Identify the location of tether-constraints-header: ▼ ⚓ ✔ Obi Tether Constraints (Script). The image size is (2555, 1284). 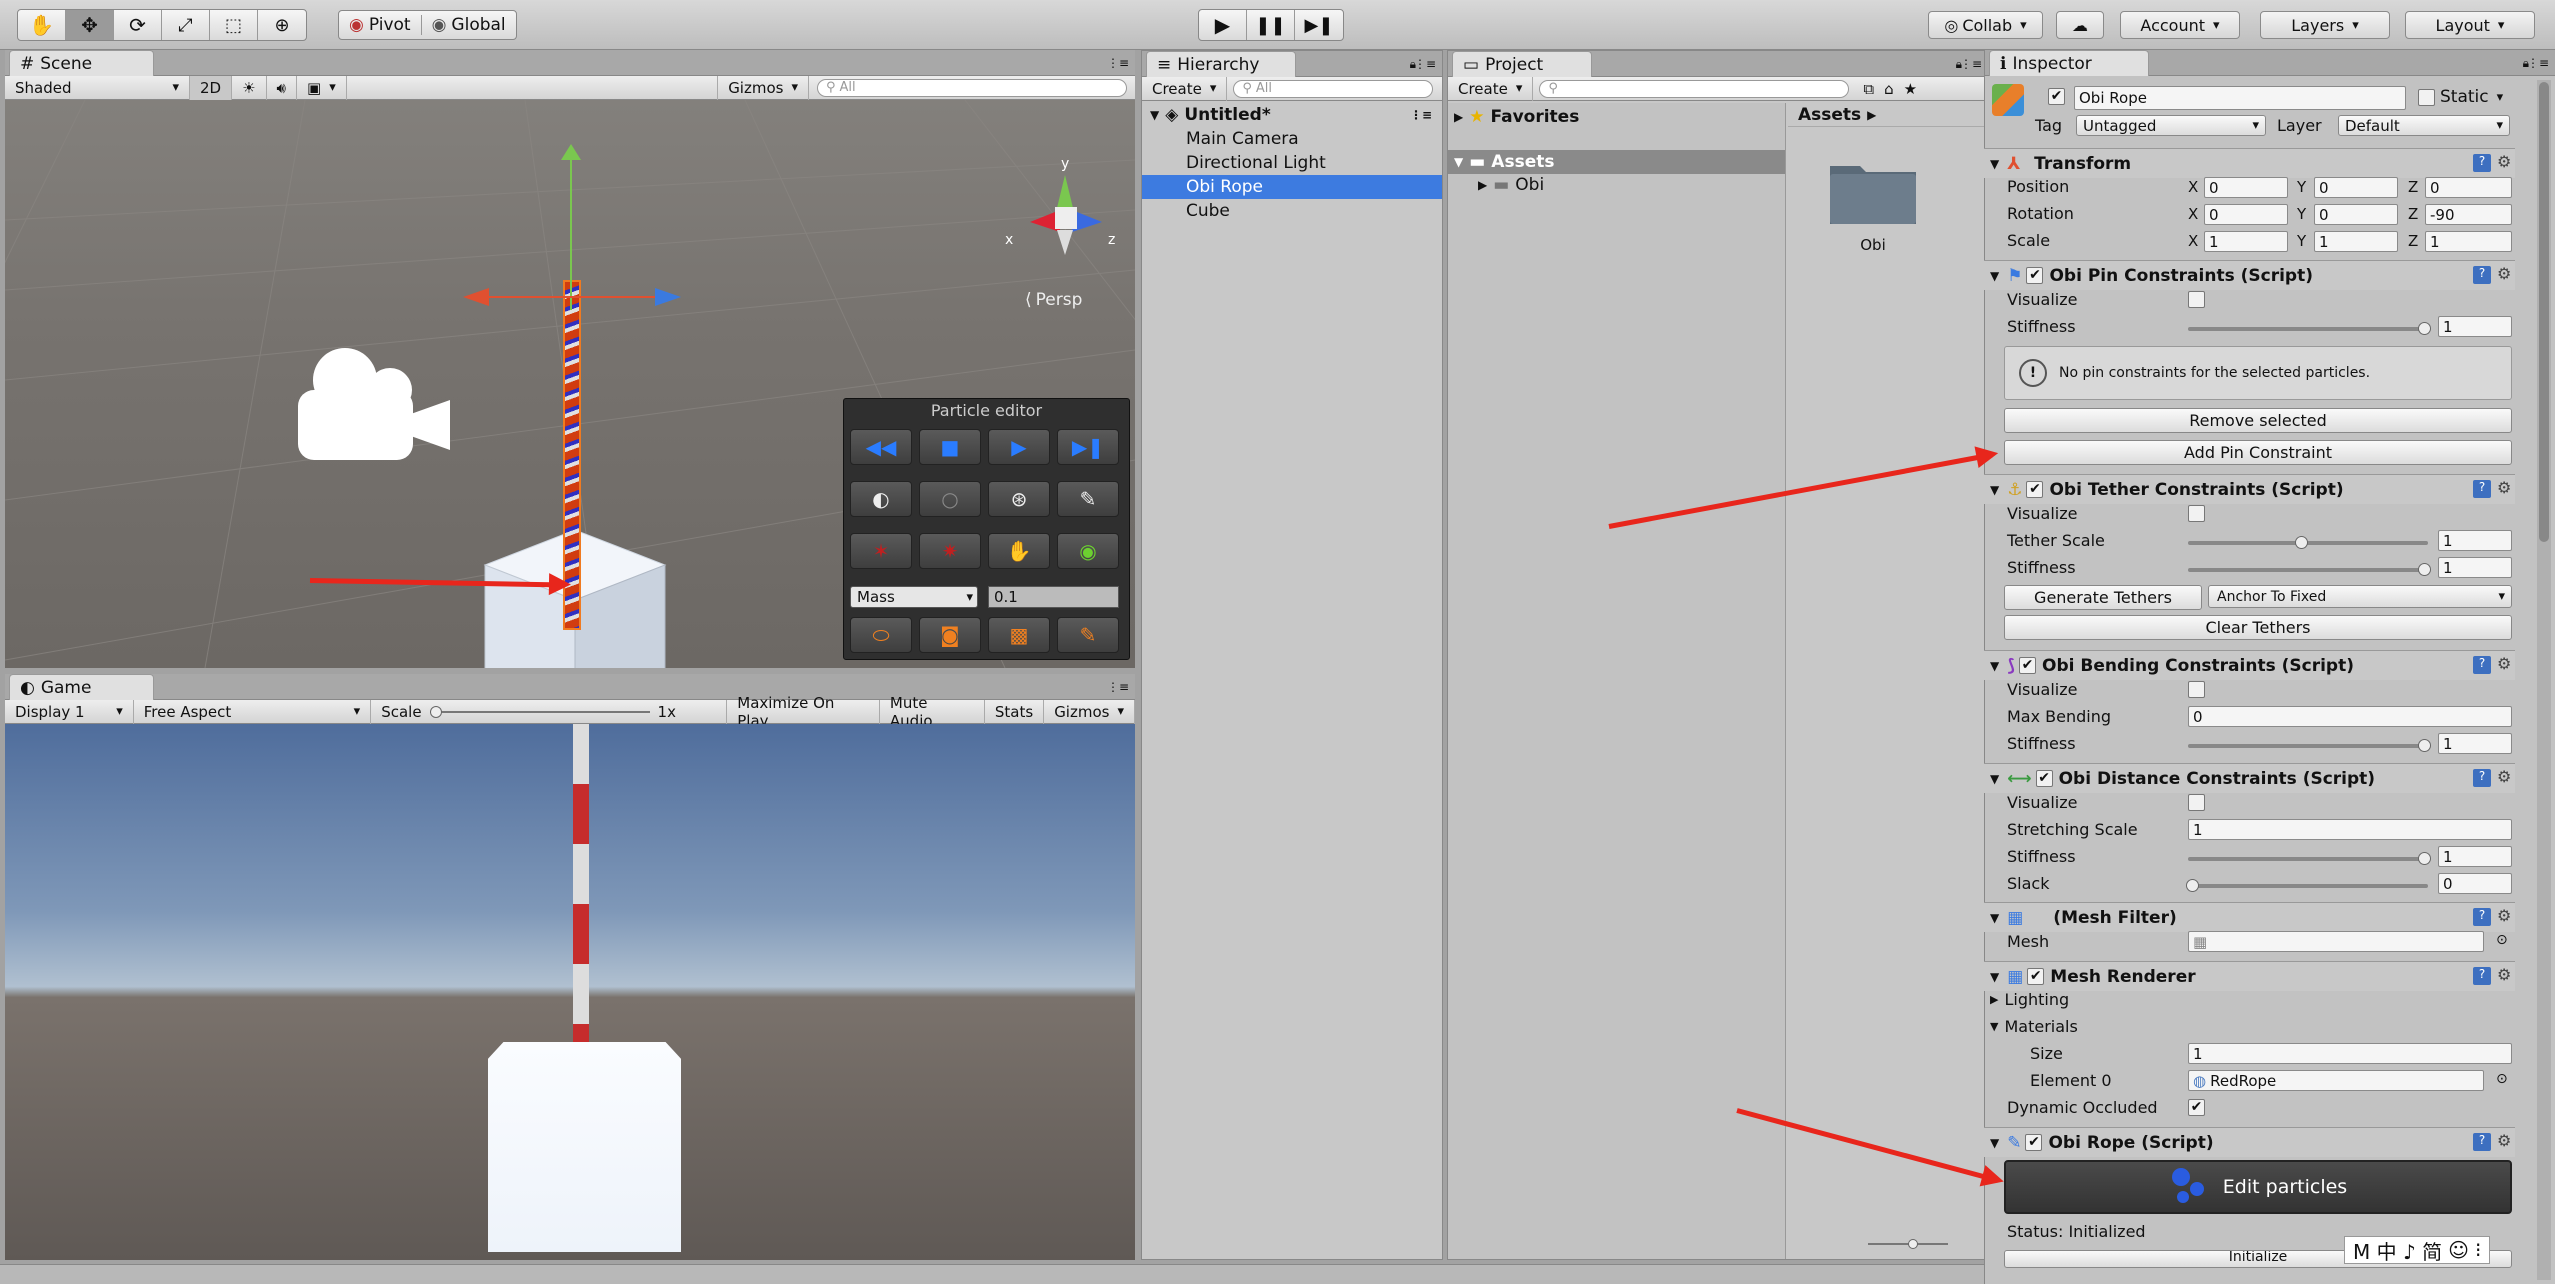
(2249, 489).